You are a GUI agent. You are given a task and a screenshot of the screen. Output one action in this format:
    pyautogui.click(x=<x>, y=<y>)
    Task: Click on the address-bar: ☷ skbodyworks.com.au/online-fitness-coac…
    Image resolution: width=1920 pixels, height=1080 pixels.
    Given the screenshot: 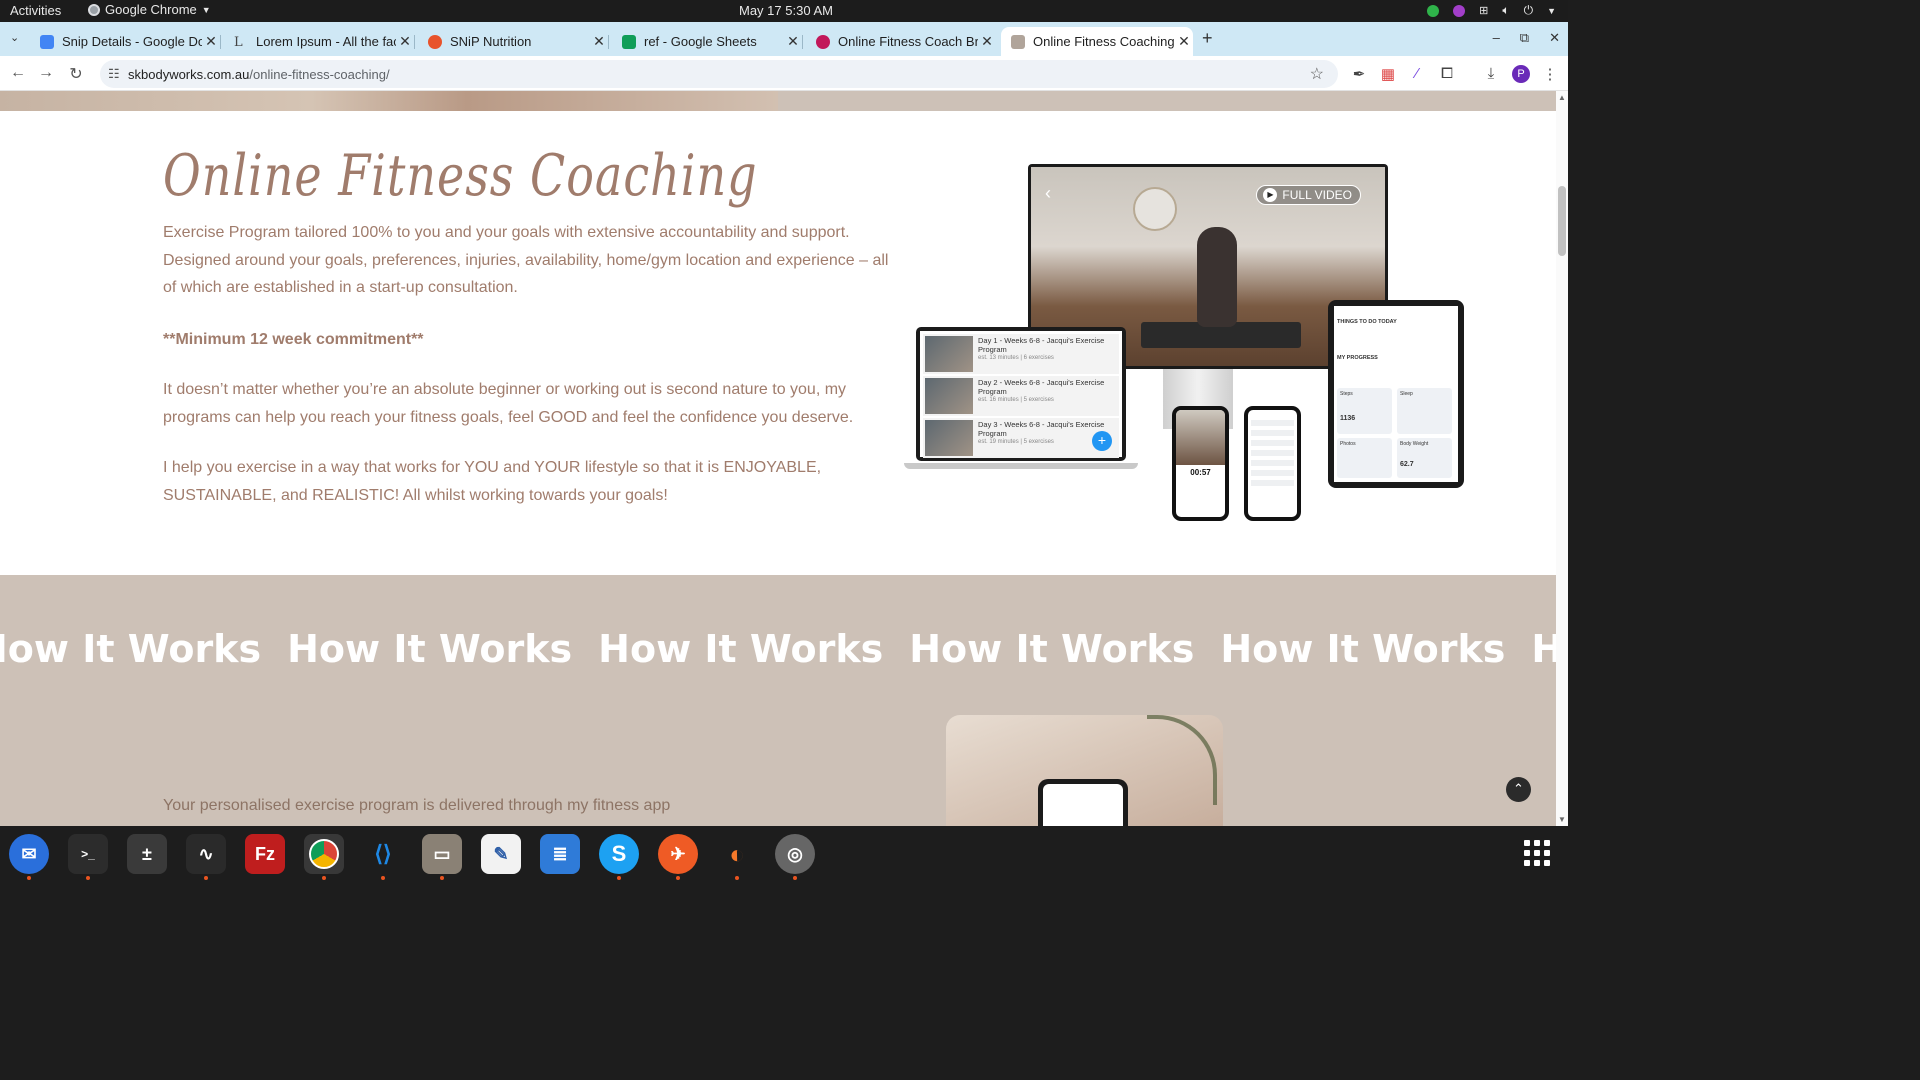 What is the action you would take?
    pyautogui.click(x=719, y=74)
    